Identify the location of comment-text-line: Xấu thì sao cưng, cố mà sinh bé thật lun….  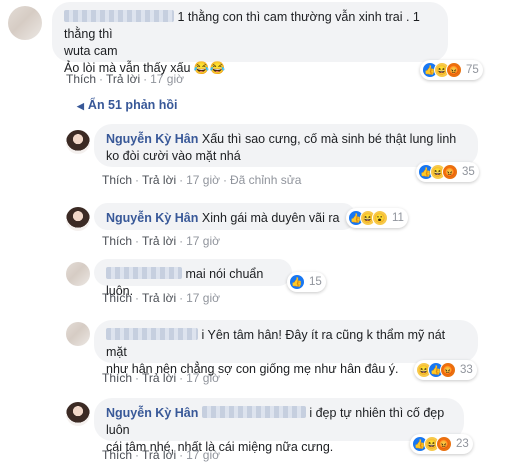
(329, 139).